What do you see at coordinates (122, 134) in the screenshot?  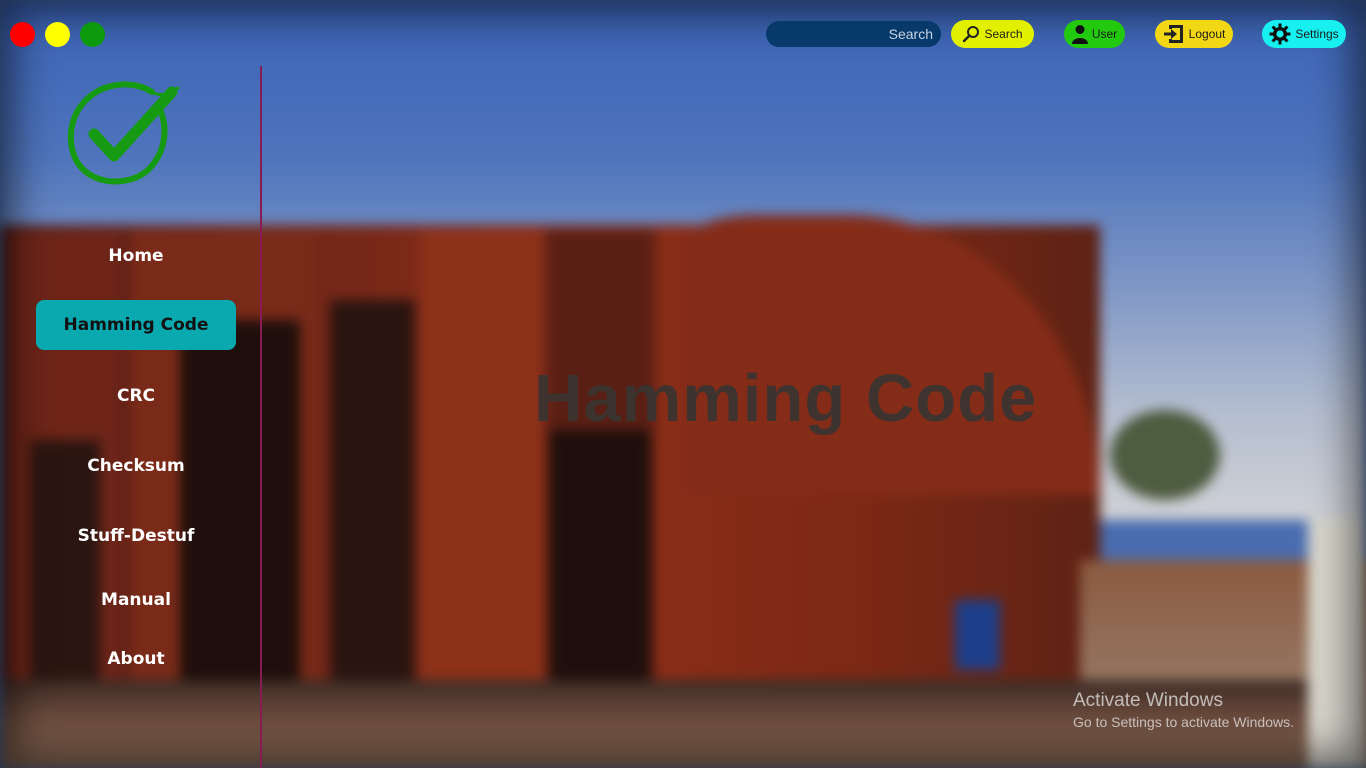 I see `checkmark-logo-icon` at bounding box center [122, 134].